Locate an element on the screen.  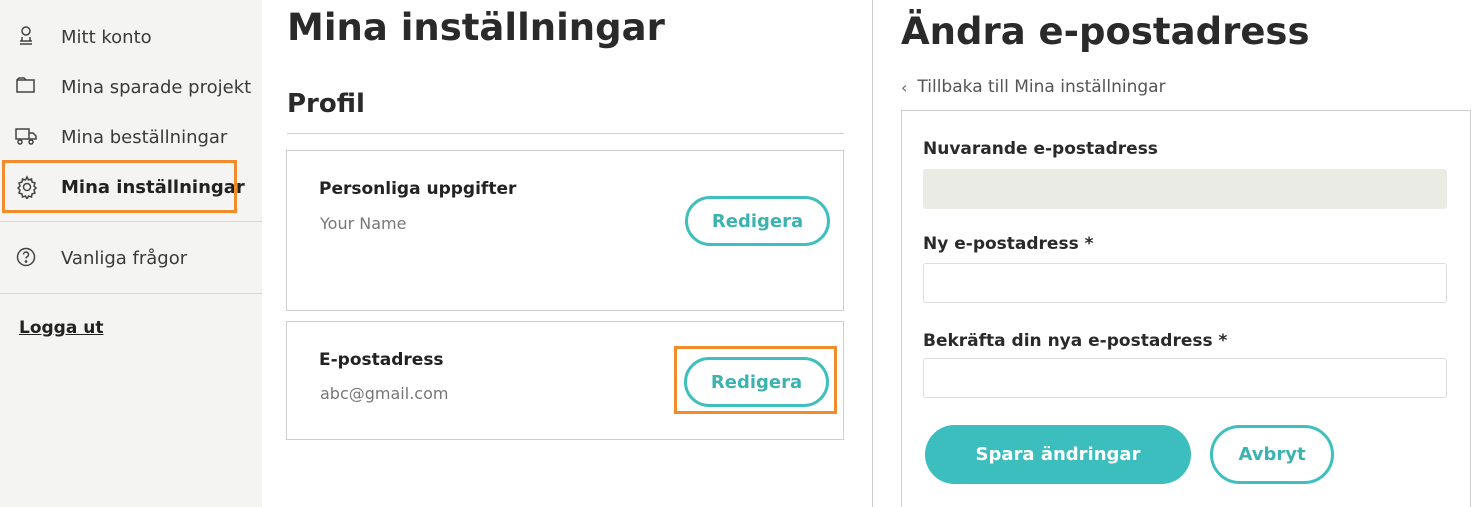
back-link-label: Tillbaka till Mina inställningar is located at coordinates (1041, 87).